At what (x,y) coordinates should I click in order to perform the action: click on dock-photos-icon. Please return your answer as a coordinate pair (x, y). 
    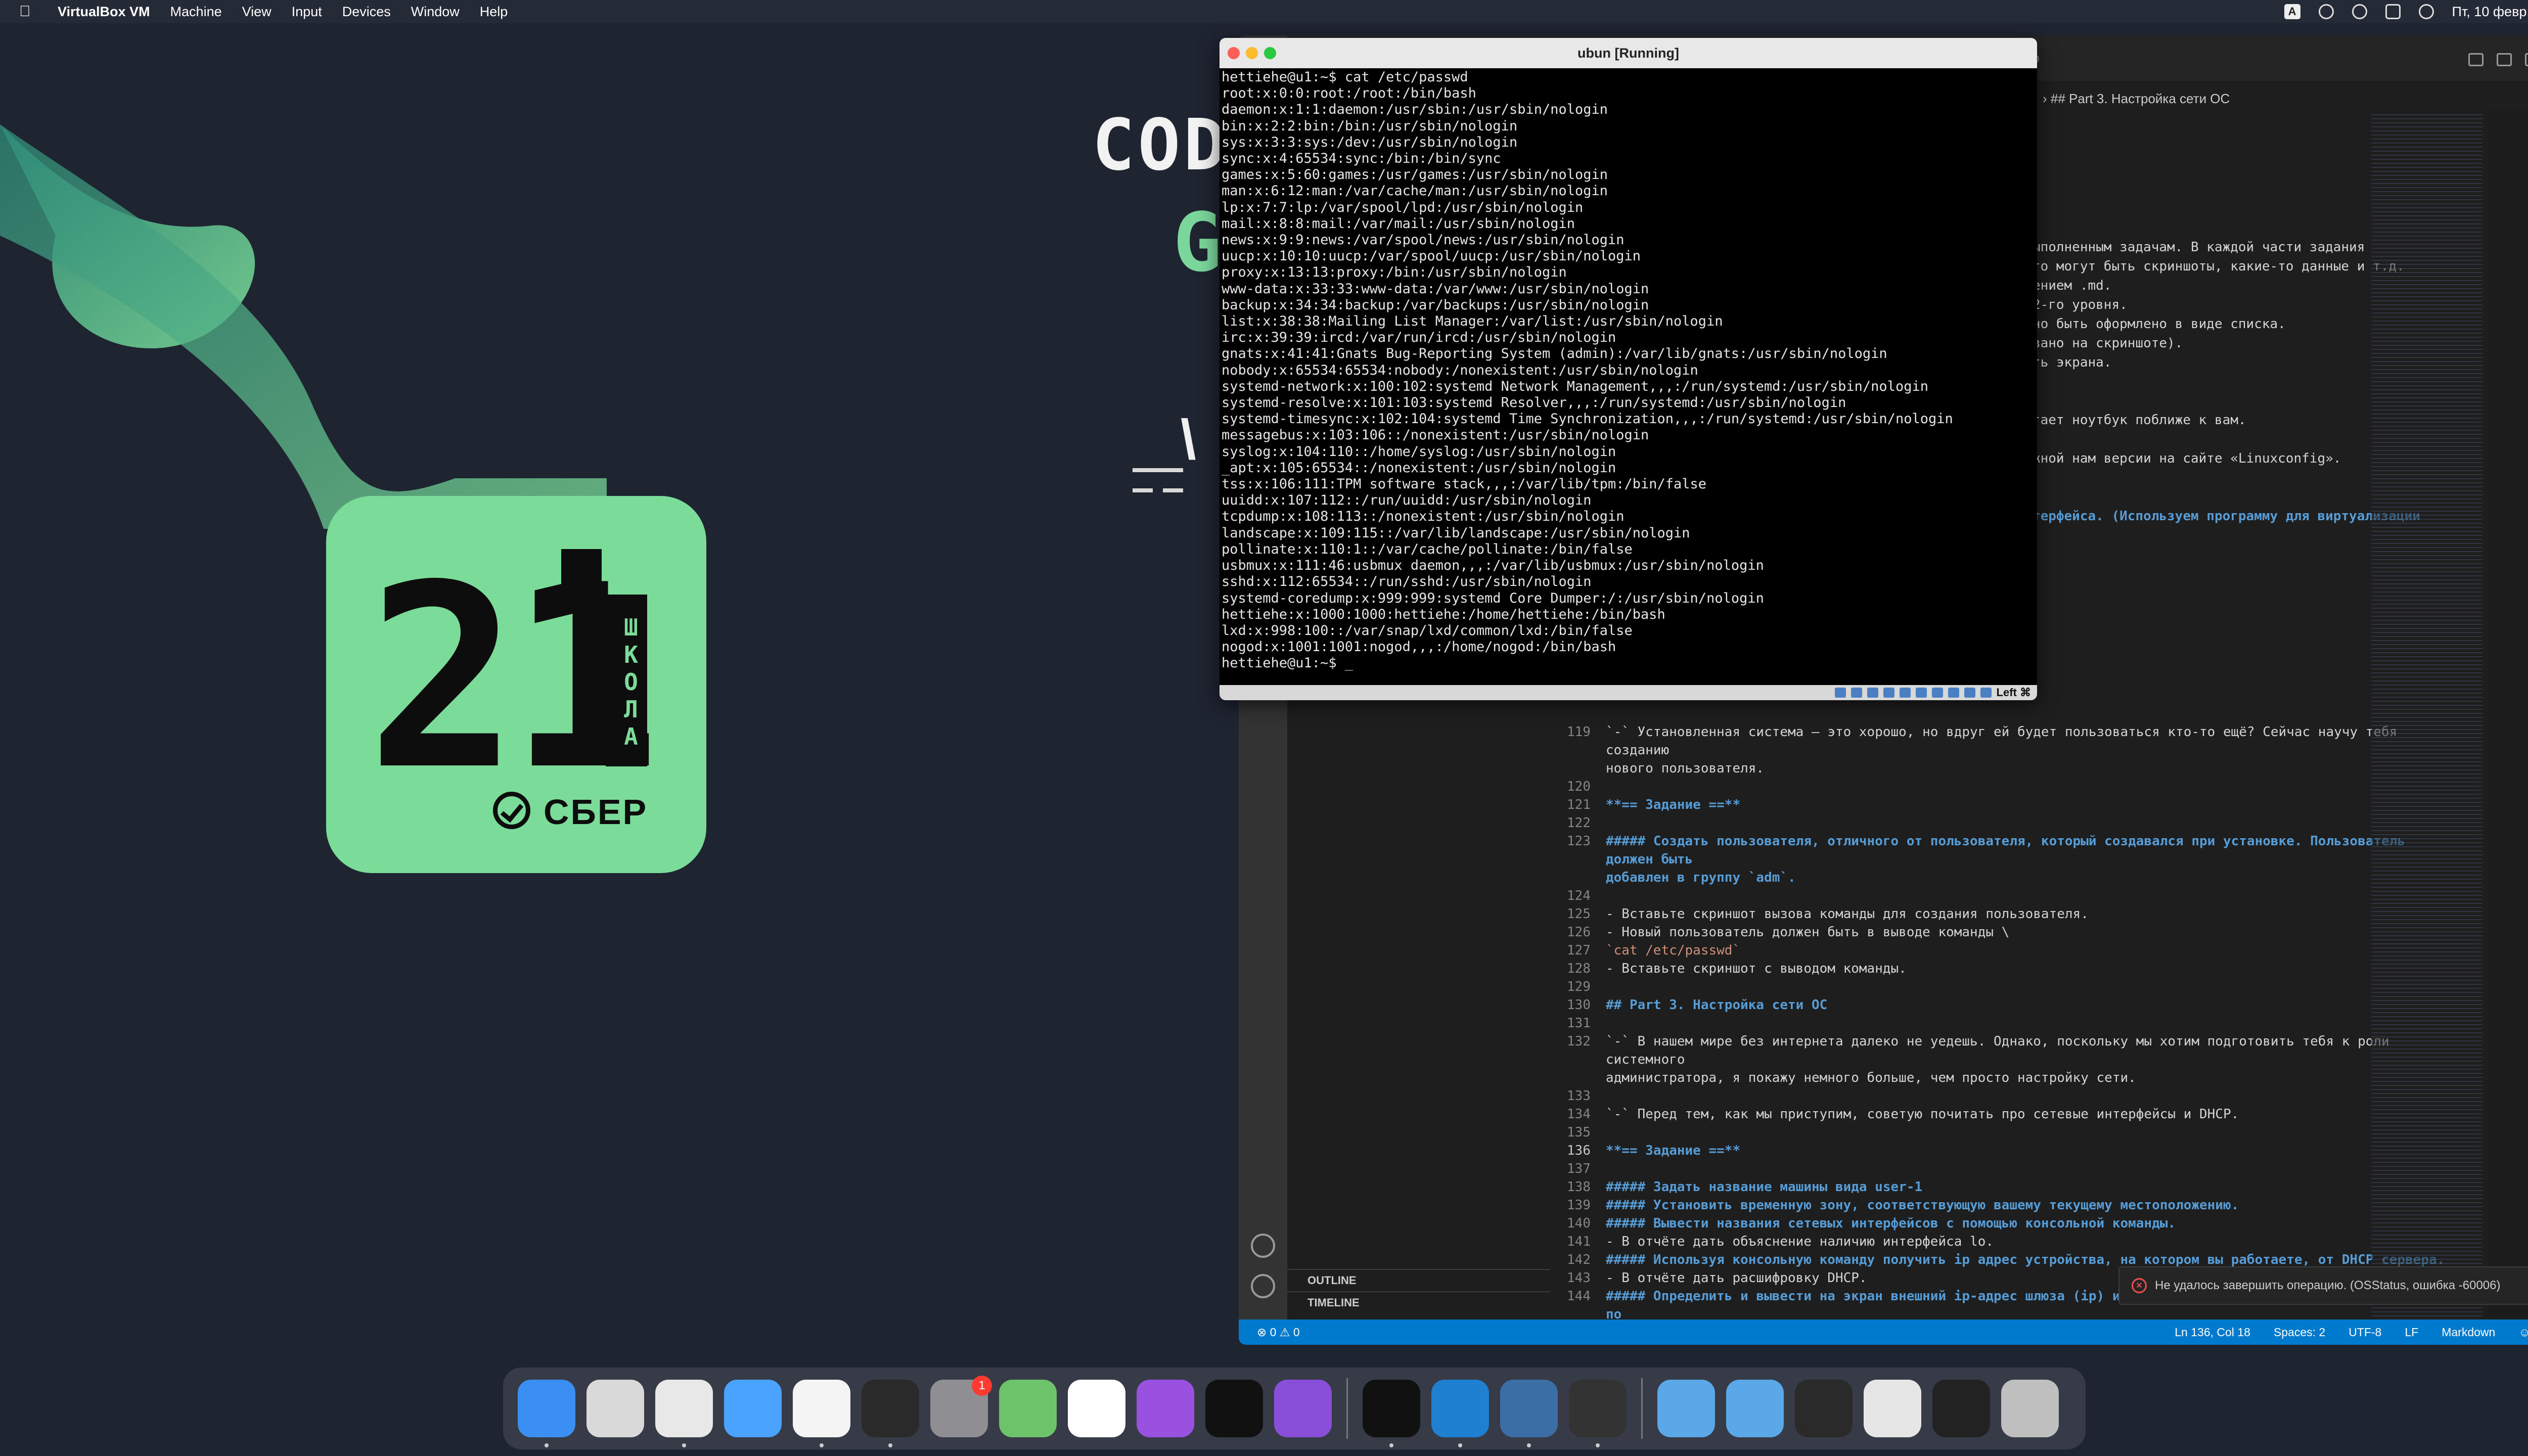
    Looking at the image, I should click on (1097, 1408).